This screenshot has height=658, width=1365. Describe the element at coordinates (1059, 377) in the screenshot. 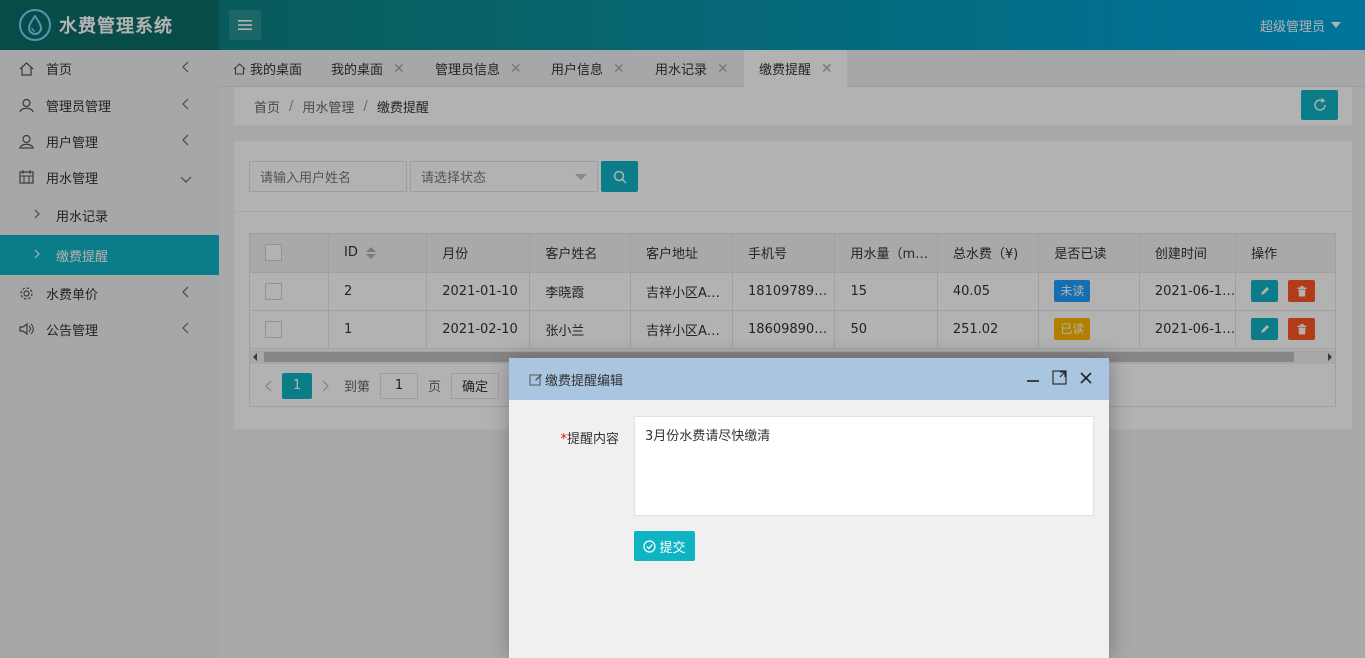

I see `maximize-icon` at that location.